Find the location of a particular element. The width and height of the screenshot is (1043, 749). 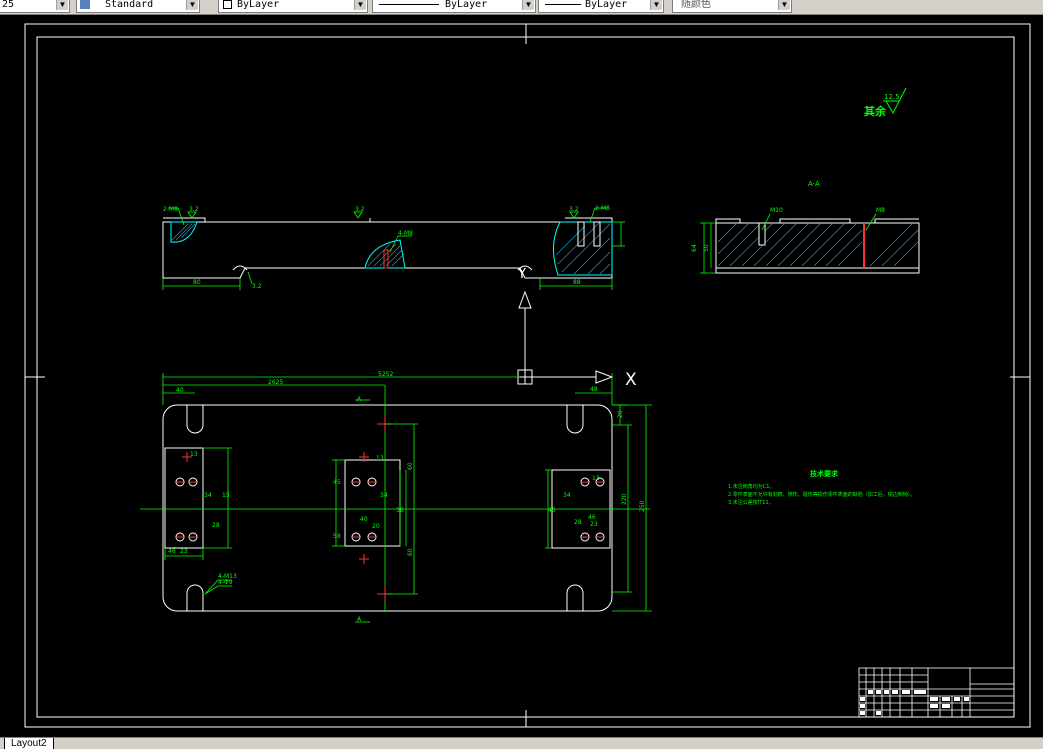

text-style-dropdown: Standard ▼ is located at coordinates (138, 6).